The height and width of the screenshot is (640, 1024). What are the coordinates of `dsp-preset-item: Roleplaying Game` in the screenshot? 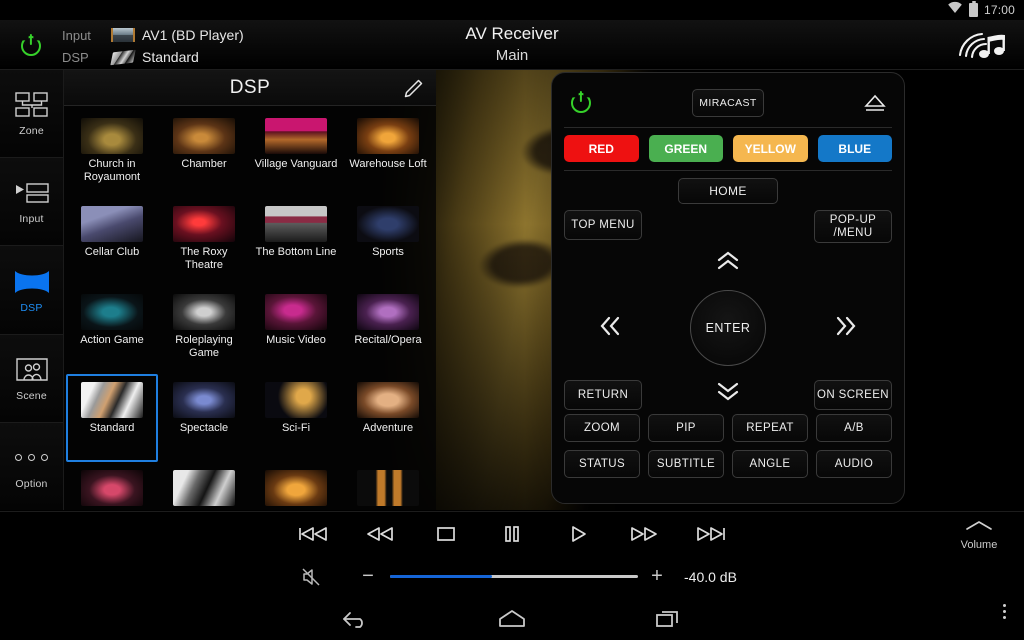 It's located at (204, 330).